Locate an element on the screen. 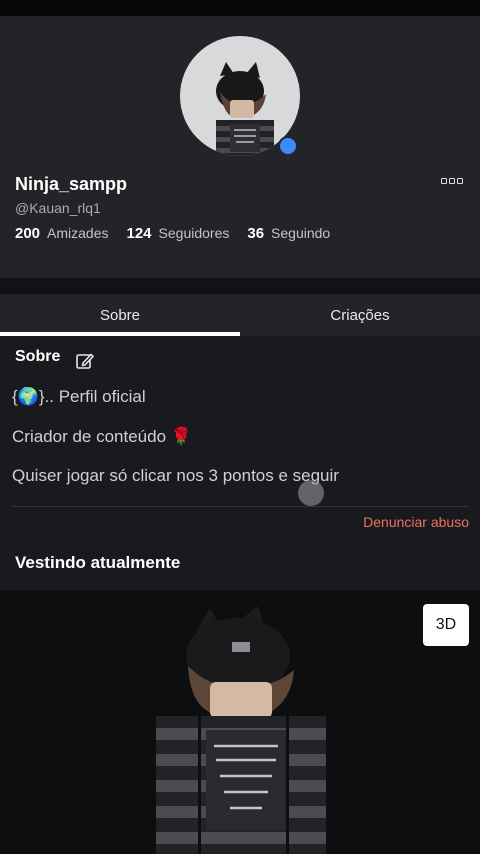 The image size is (480, 854). report-abuse-link: Denunciar abuso is located at coordinates (416, 522).